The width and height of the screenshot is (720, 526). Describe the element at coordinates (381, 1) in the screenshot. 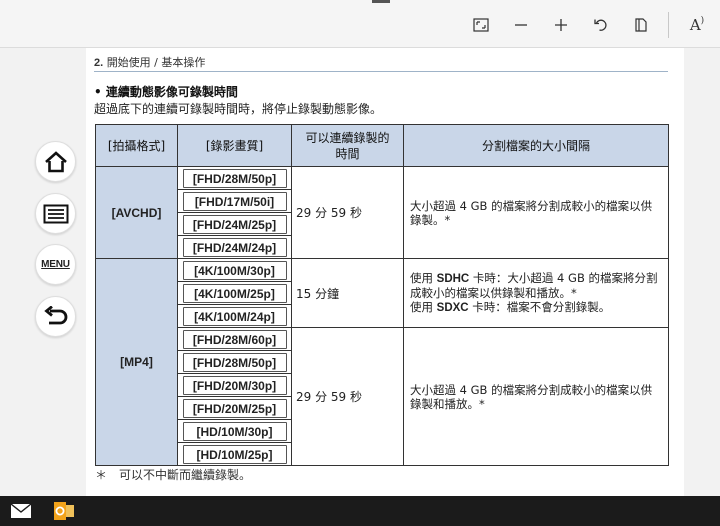

I see `window-drag-handle` at that location.